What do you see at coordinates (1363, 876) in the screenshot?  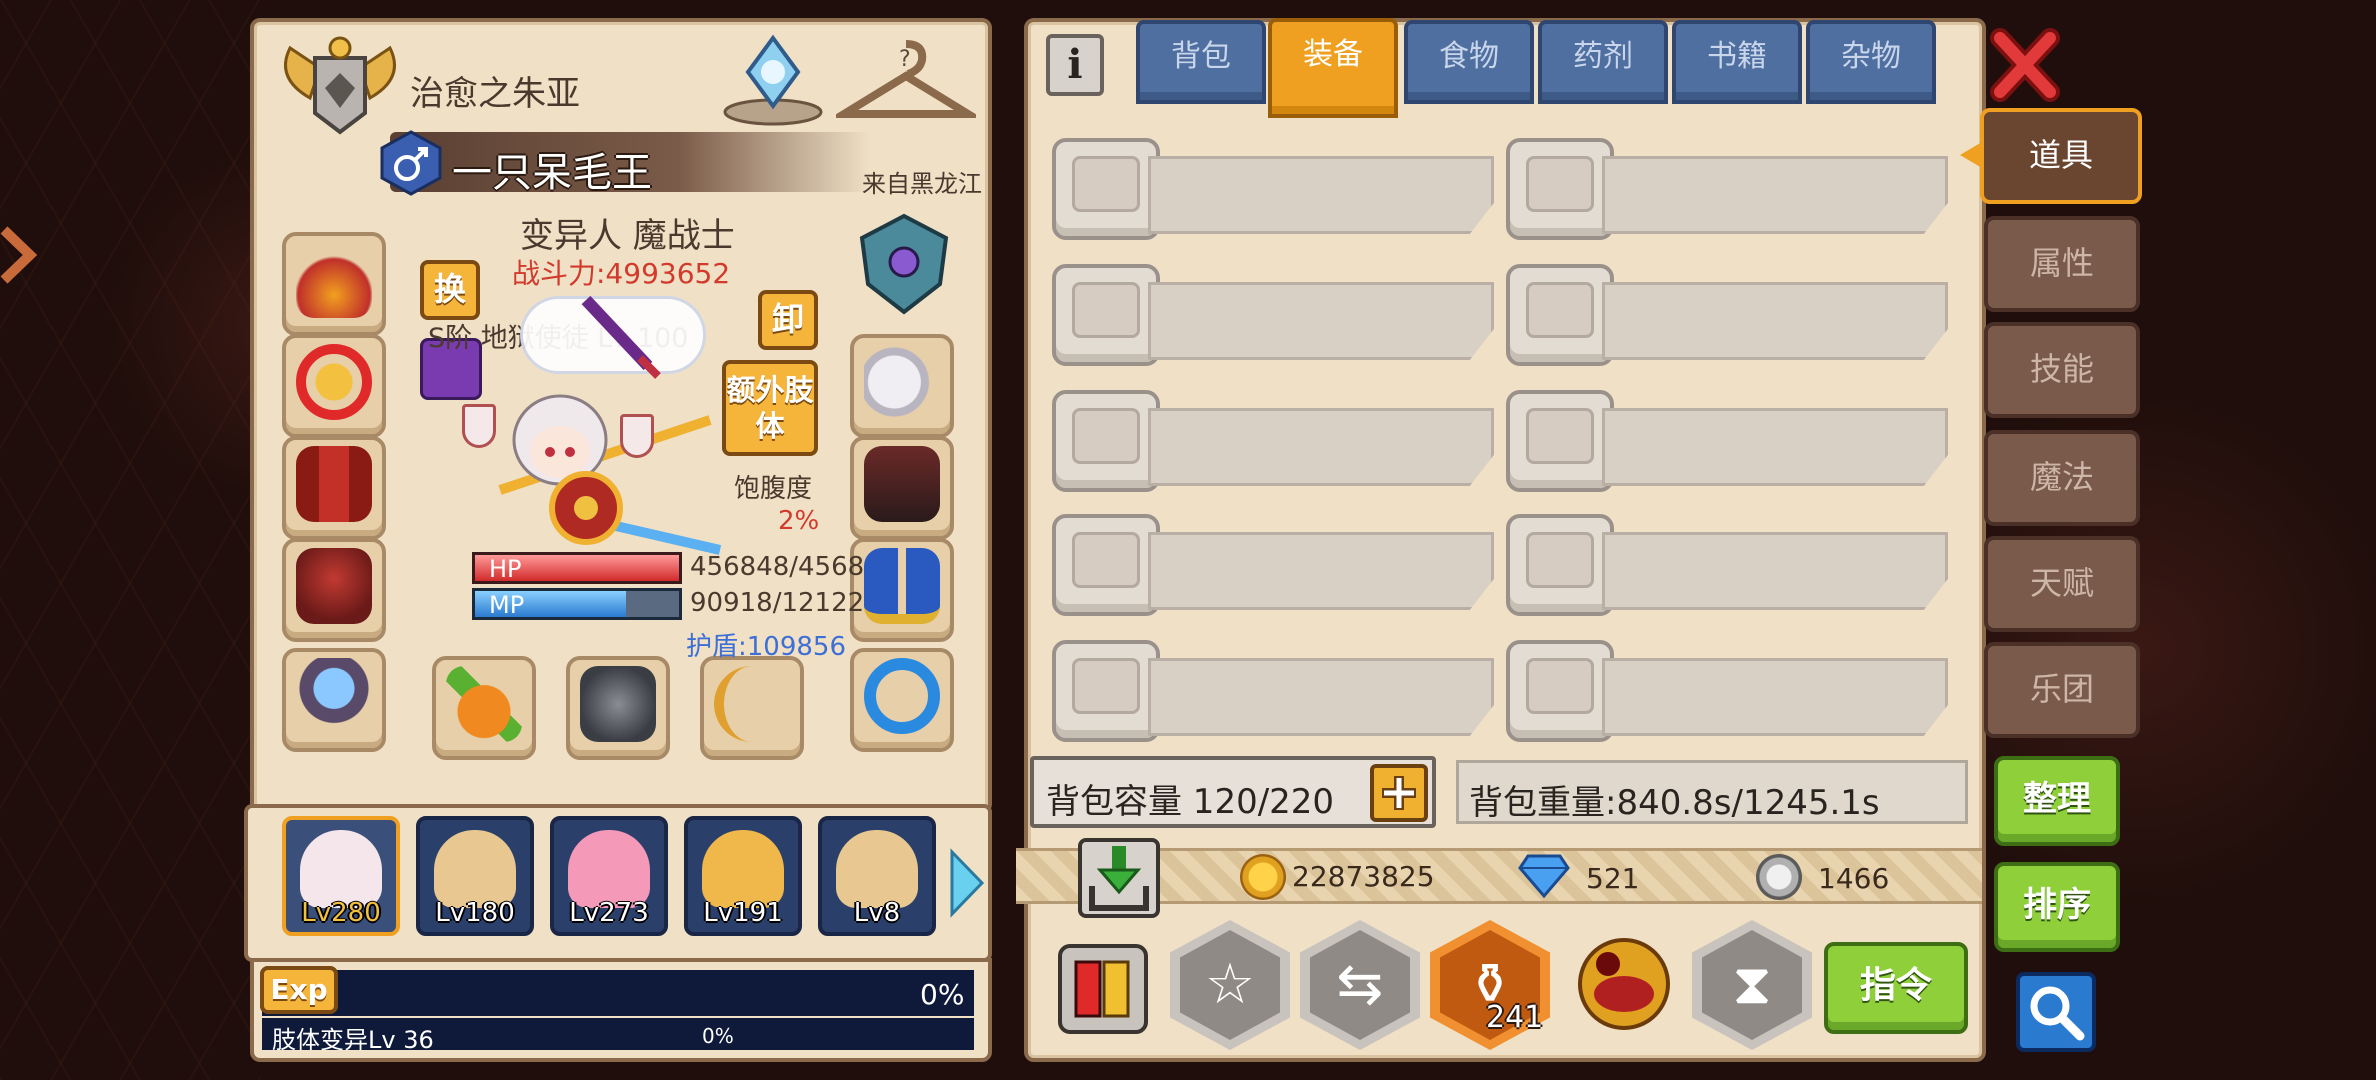 I see `gold-amount: 22873825` at bounding box center [1363, 876].